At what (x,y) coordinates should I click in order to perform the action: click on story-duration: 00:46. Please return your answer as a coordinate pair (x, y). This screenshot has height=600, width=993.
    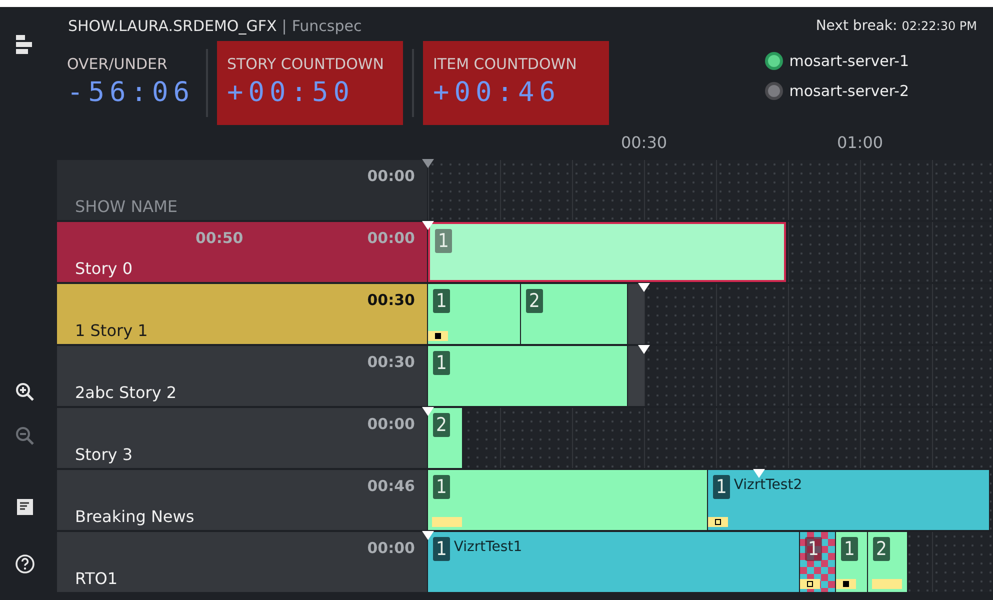
    Looking at the image, I should click on (391, 487).